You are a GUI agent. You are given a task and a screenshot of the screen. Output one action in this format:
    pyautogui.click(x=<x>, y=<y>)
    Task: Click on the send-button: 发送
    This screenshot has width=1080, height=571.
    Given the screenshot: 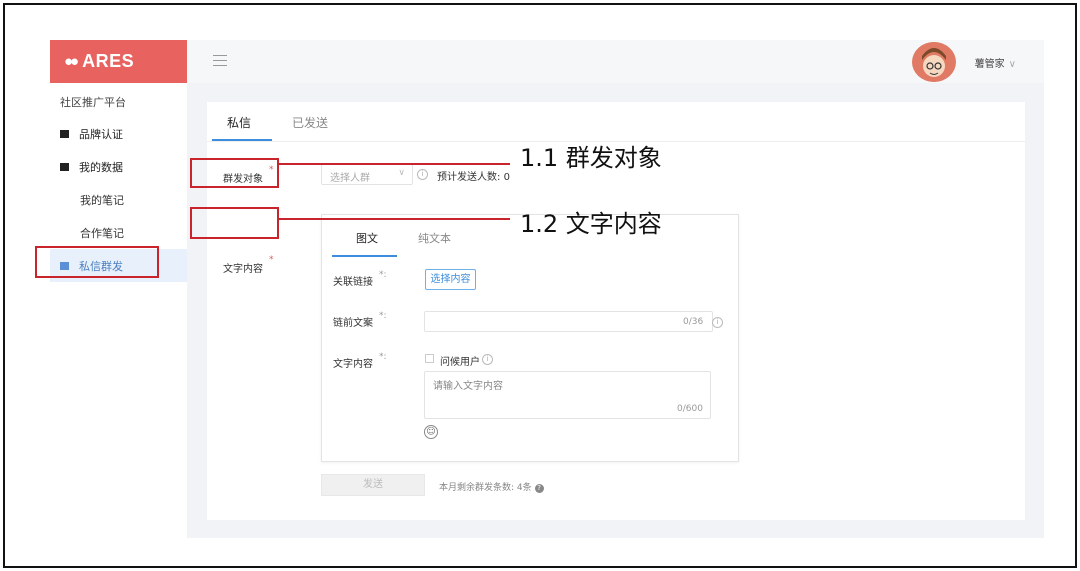 What is the action you would take?
    pyautogui.click(x=373, y=485)
    